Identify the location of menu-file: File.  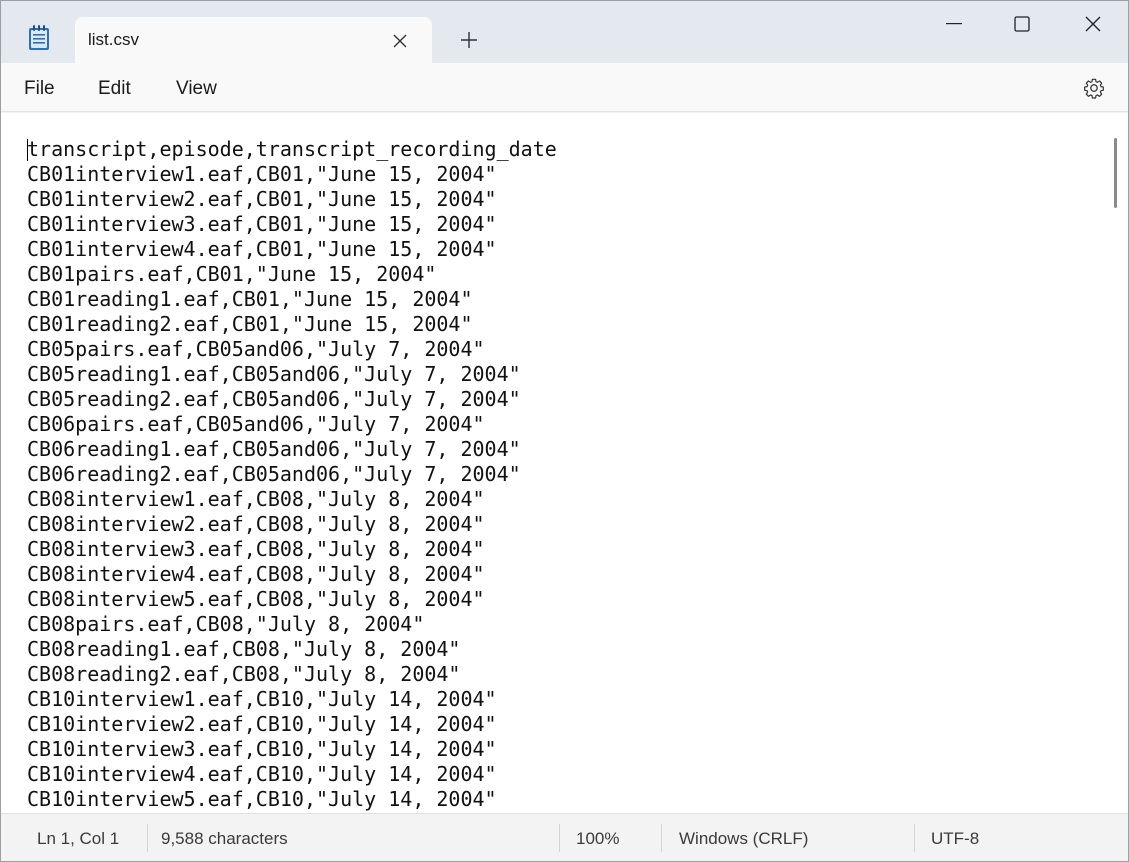
(39, 89).